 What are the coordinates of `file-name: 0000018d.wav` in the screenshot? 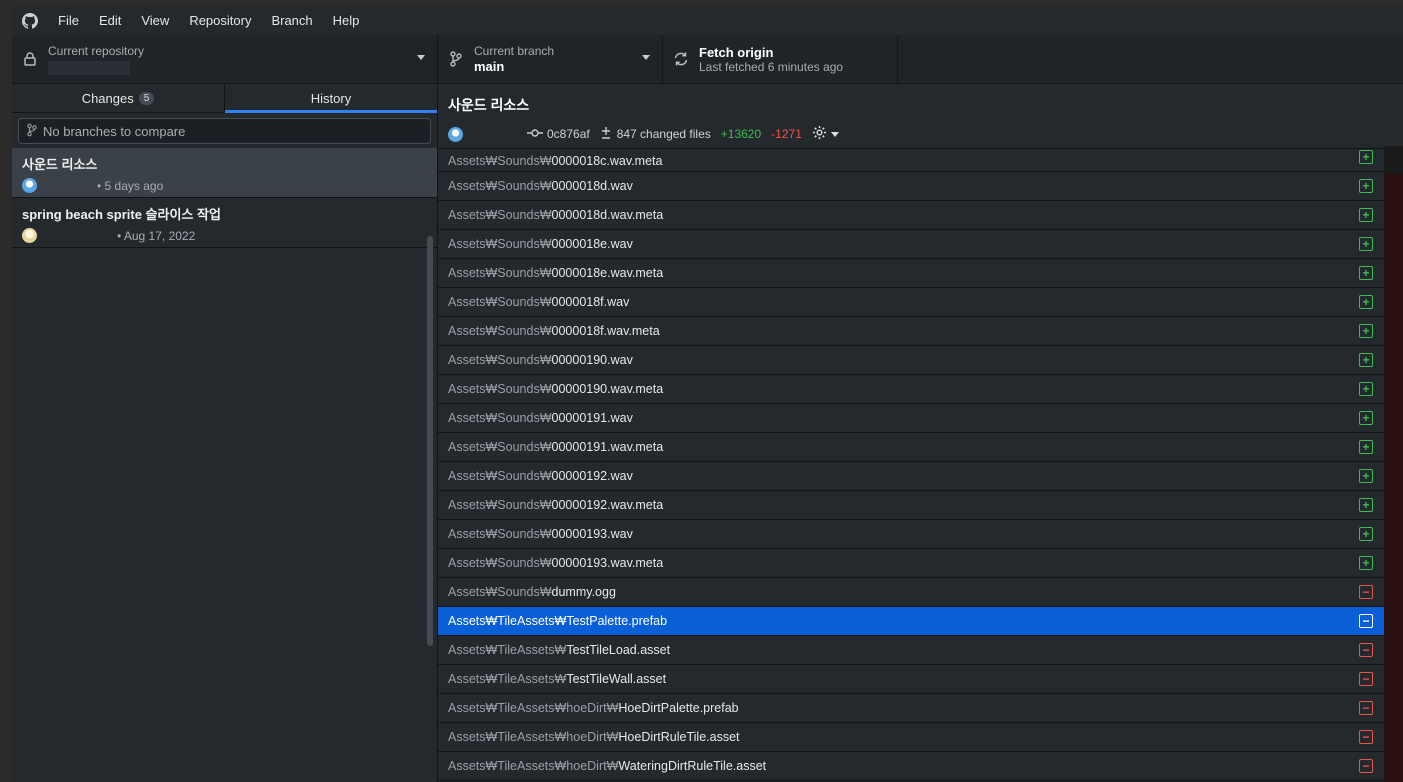 It's located at (592, 186).